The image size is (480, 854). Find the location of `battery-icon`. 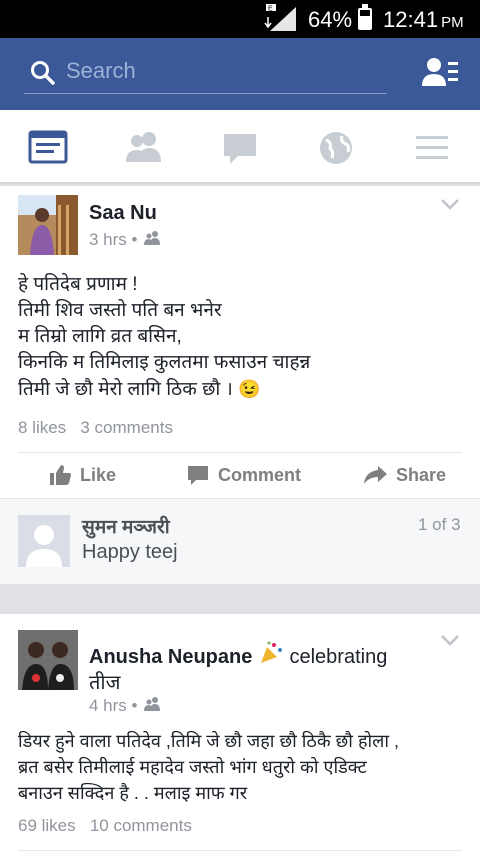

battery-icon is located at coordinates (365, 17).